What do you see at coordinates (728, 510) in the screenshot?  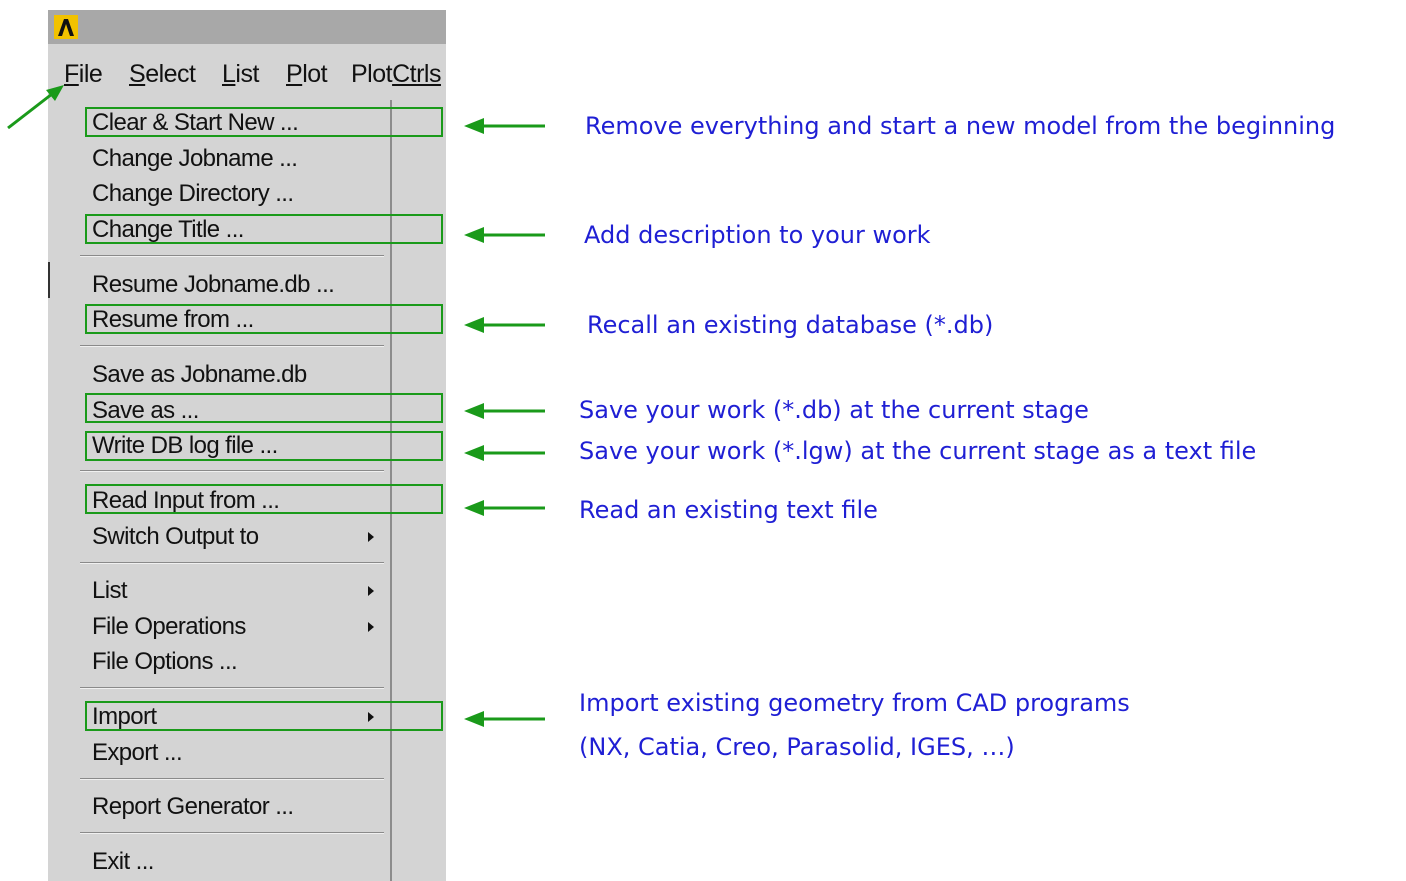 I see `annotation-read-input: Read an existing text file` at bounding box center [728, 510].